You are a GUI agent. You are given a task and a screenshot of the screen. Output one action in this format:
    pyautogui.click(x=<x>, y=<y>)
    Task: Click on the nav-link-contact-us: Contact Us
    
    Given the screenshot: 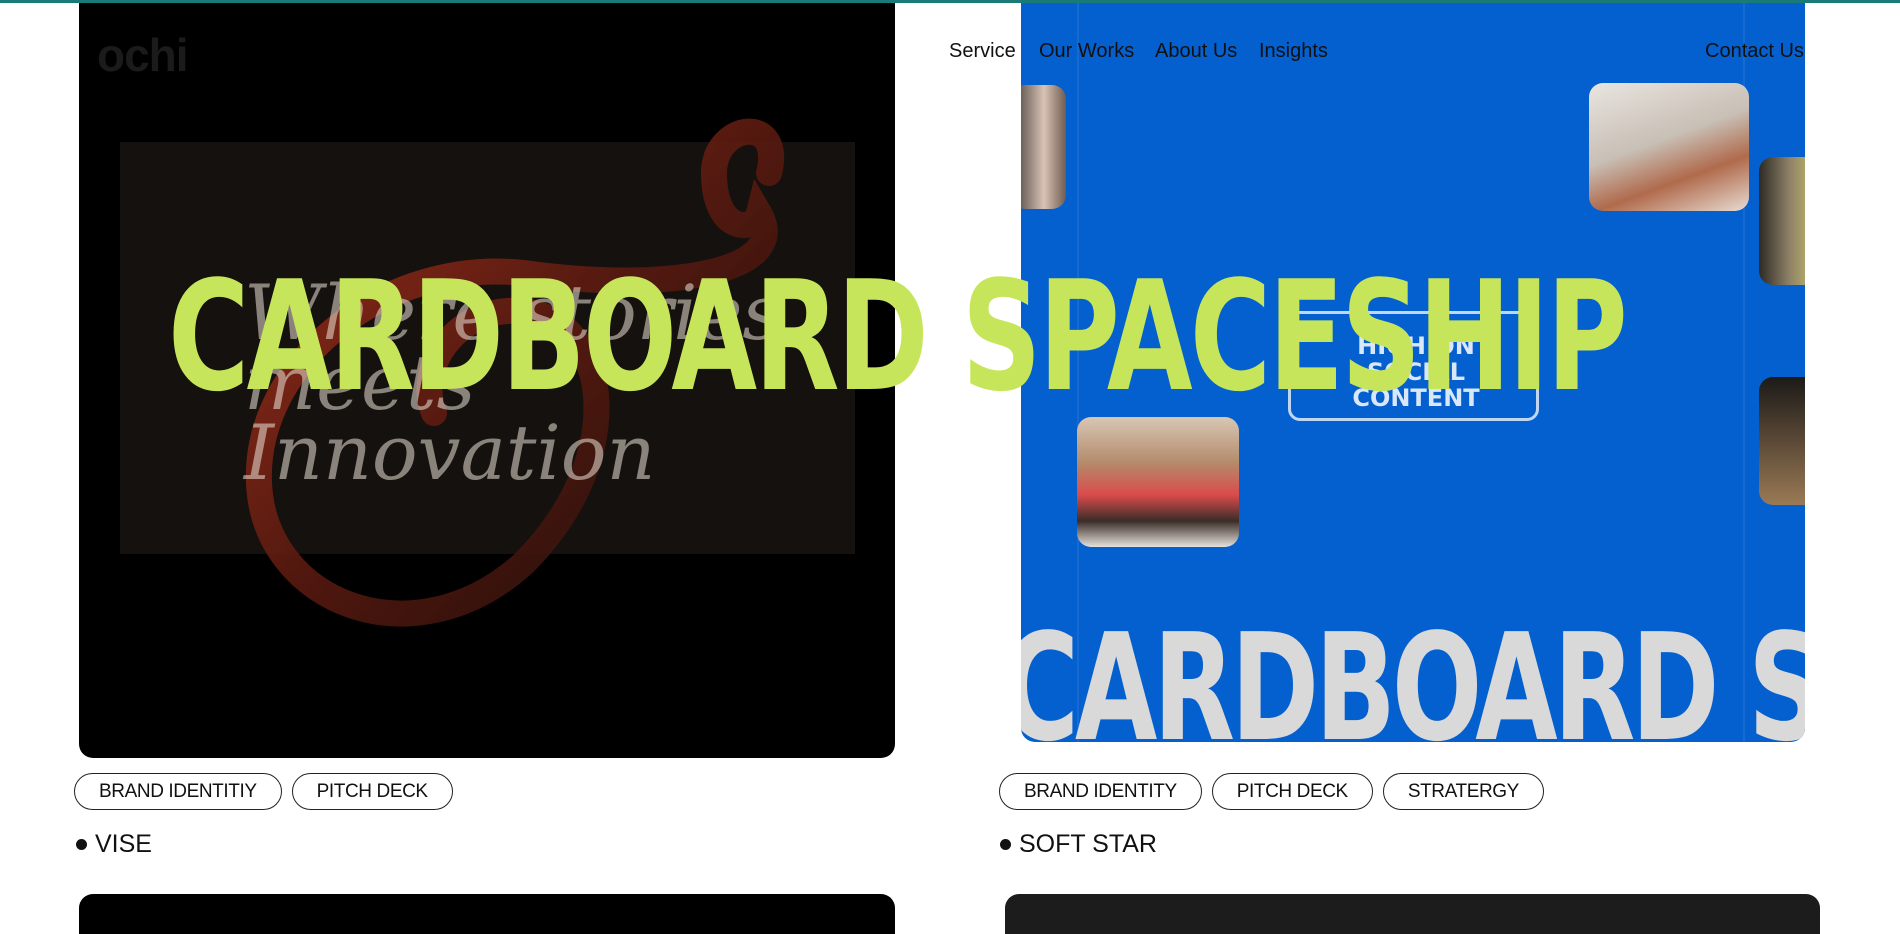 What is the action you would take?
    pyautogui.click(x=1754, y=51)
    